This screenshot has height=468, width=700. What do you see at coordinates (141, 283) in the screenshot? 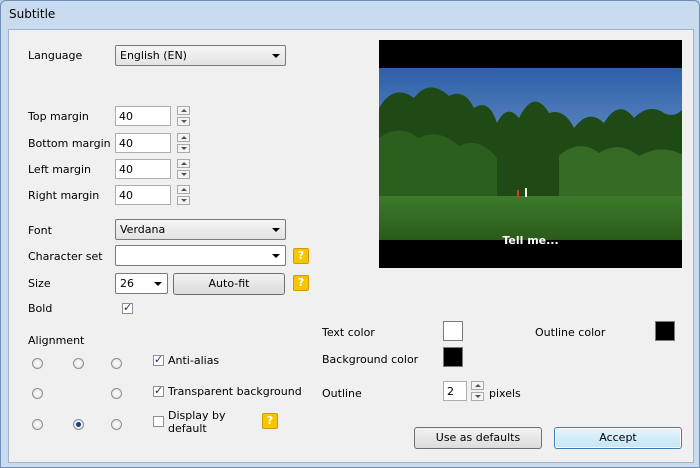
I see `size-select: 26` at bounding box center [141, 283].